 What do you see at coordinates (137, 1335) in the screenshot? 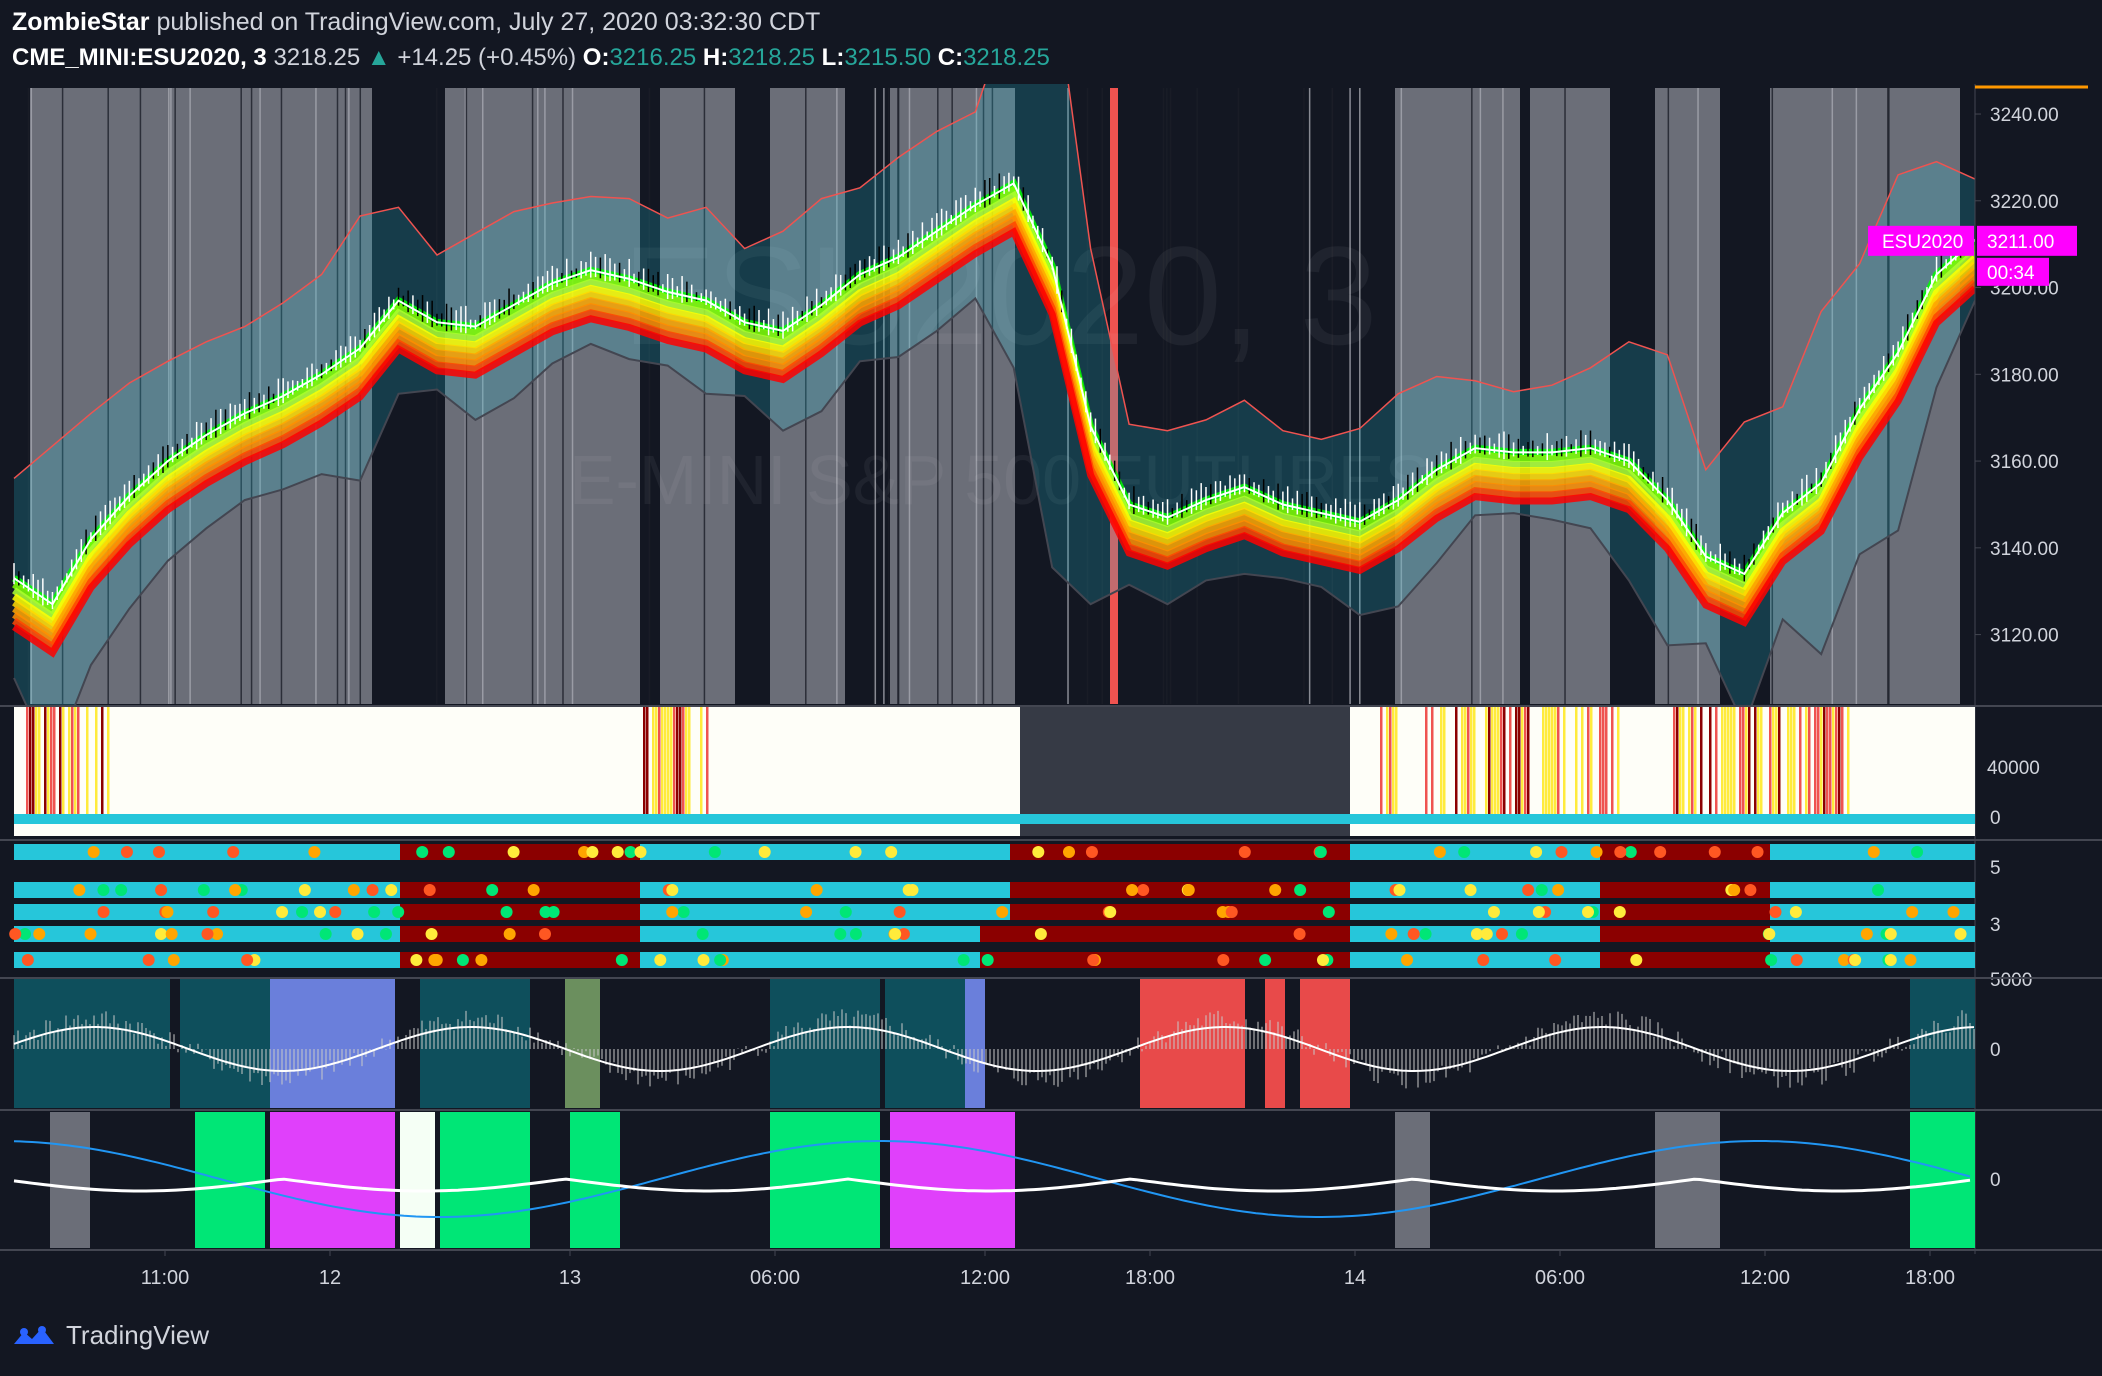
I see `footer-brand: TradingView` at bounding box center [137, 1335].